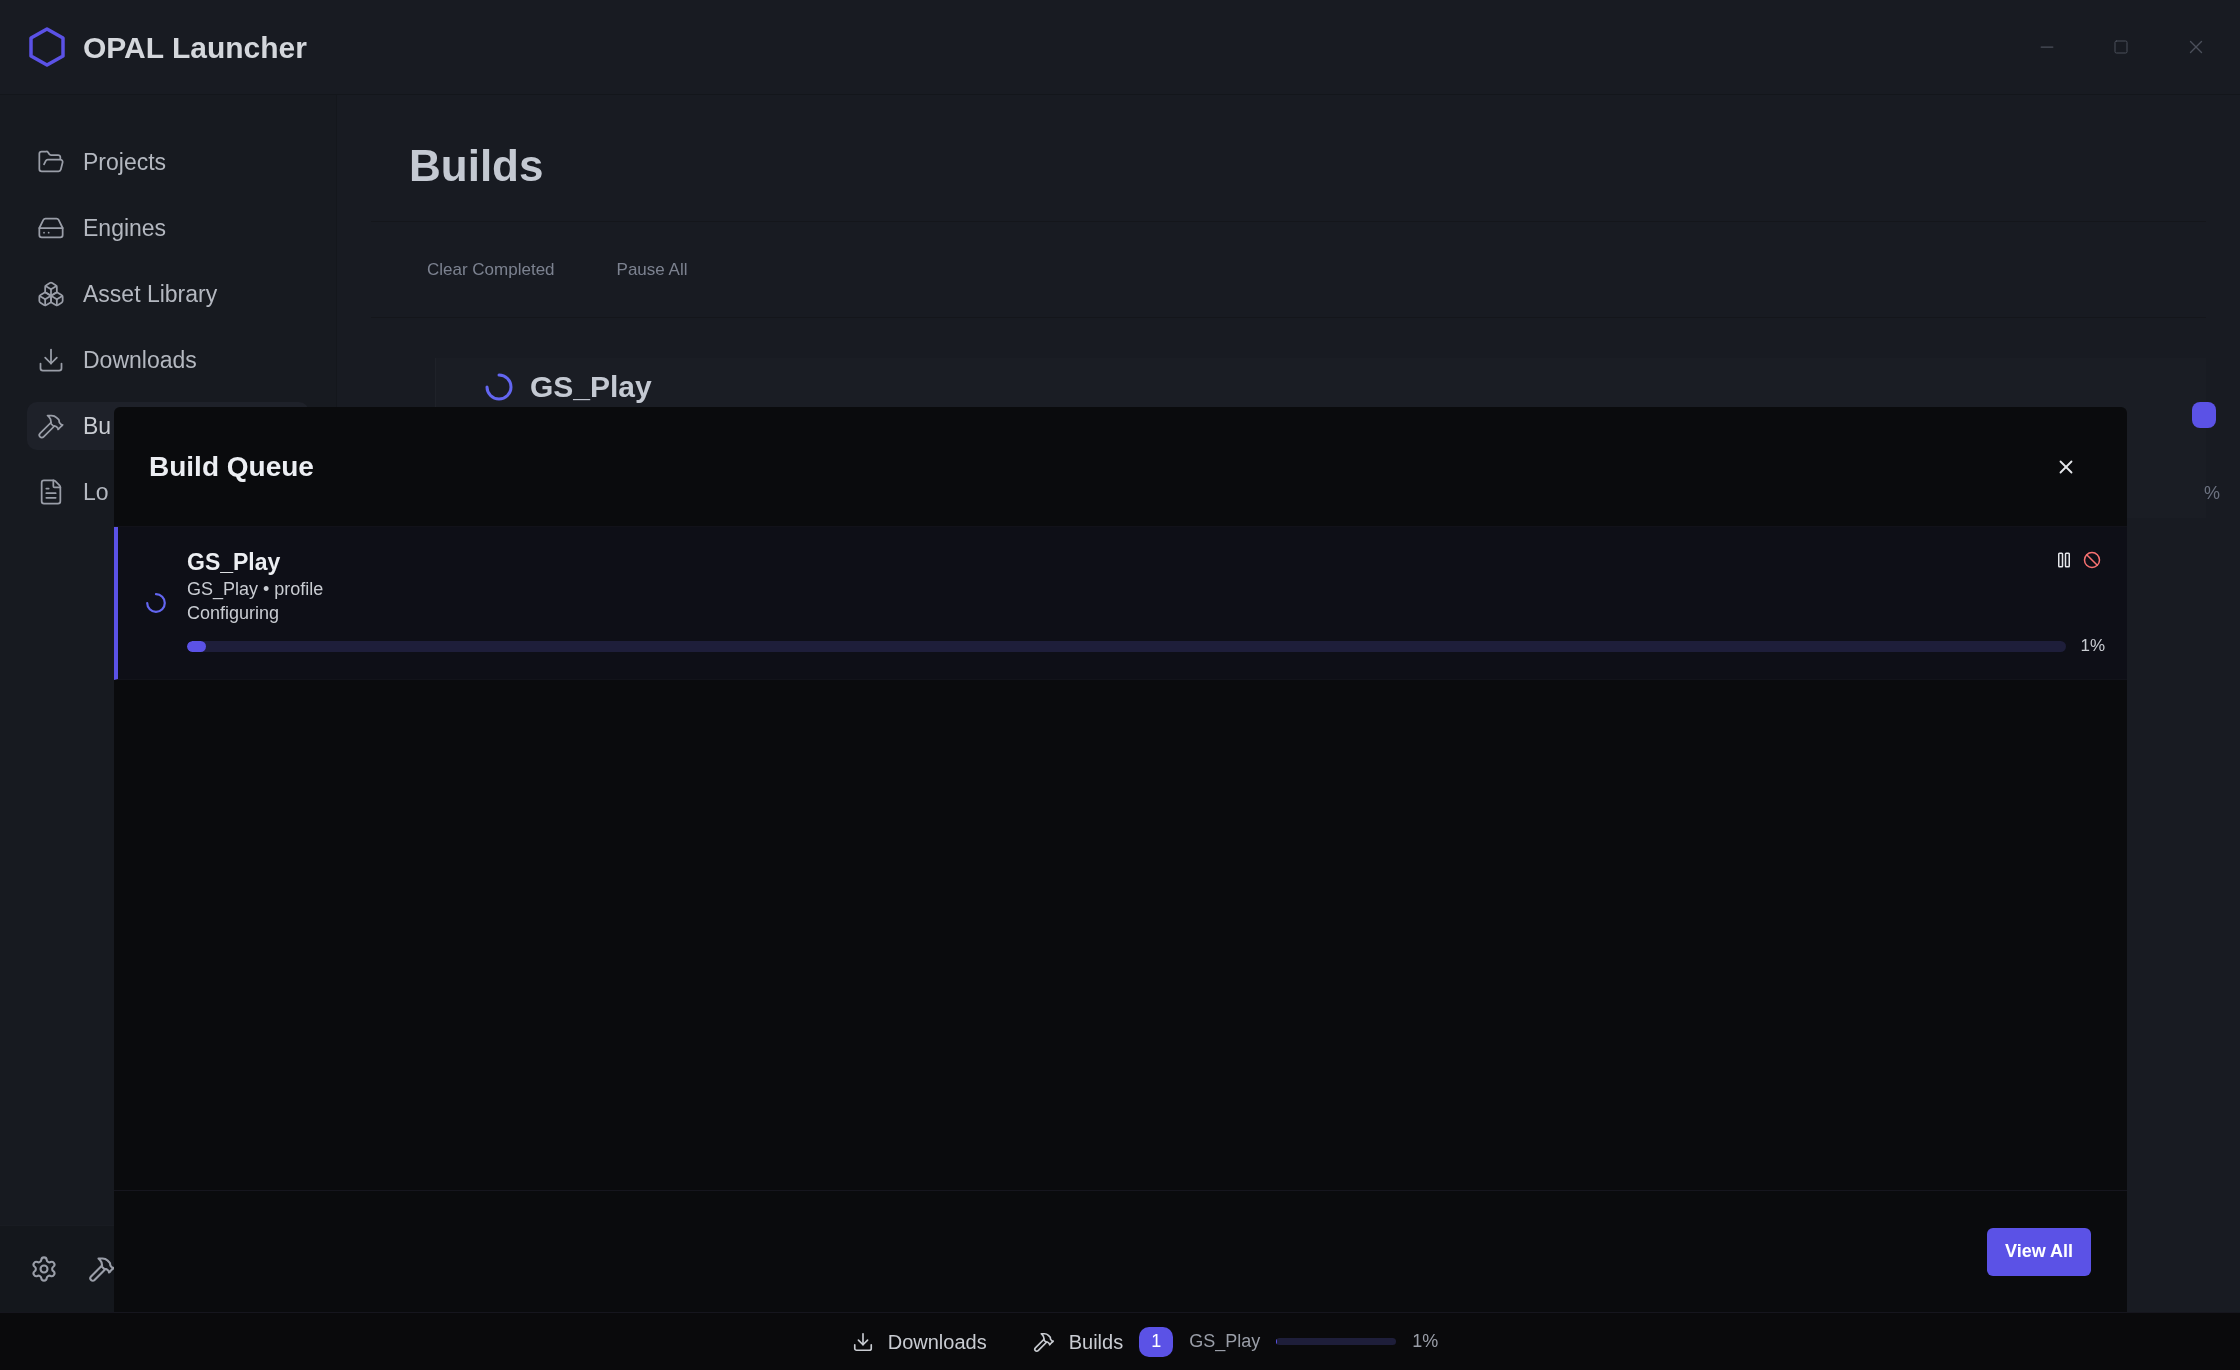  What do you see at coordinates (231, 466) in the screenshot?
I see `dialog-title: Build Queue` at bounding box center [231, 466].